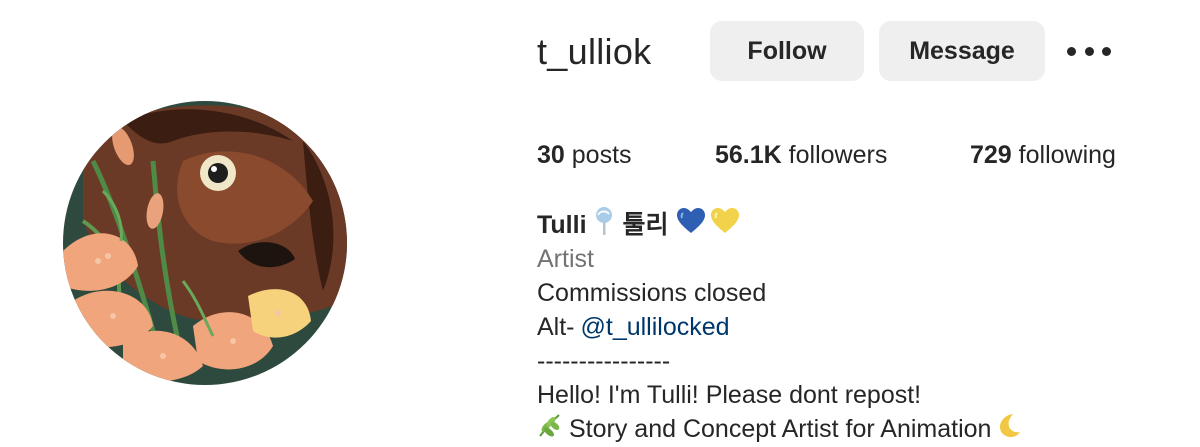 The width and height of the screenshot is (1200, 447). I want to click on yellow-heart-icon, so click(724, 225).